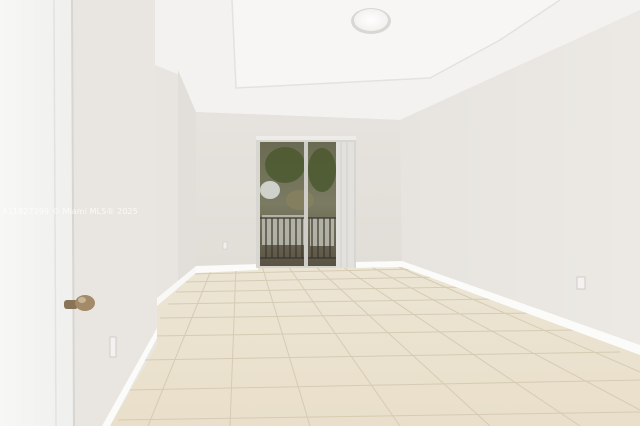  What do you see at coordinates (345, 205) in the screenshot?
I see `vertical-blinds` at bounding box center [345, 205].